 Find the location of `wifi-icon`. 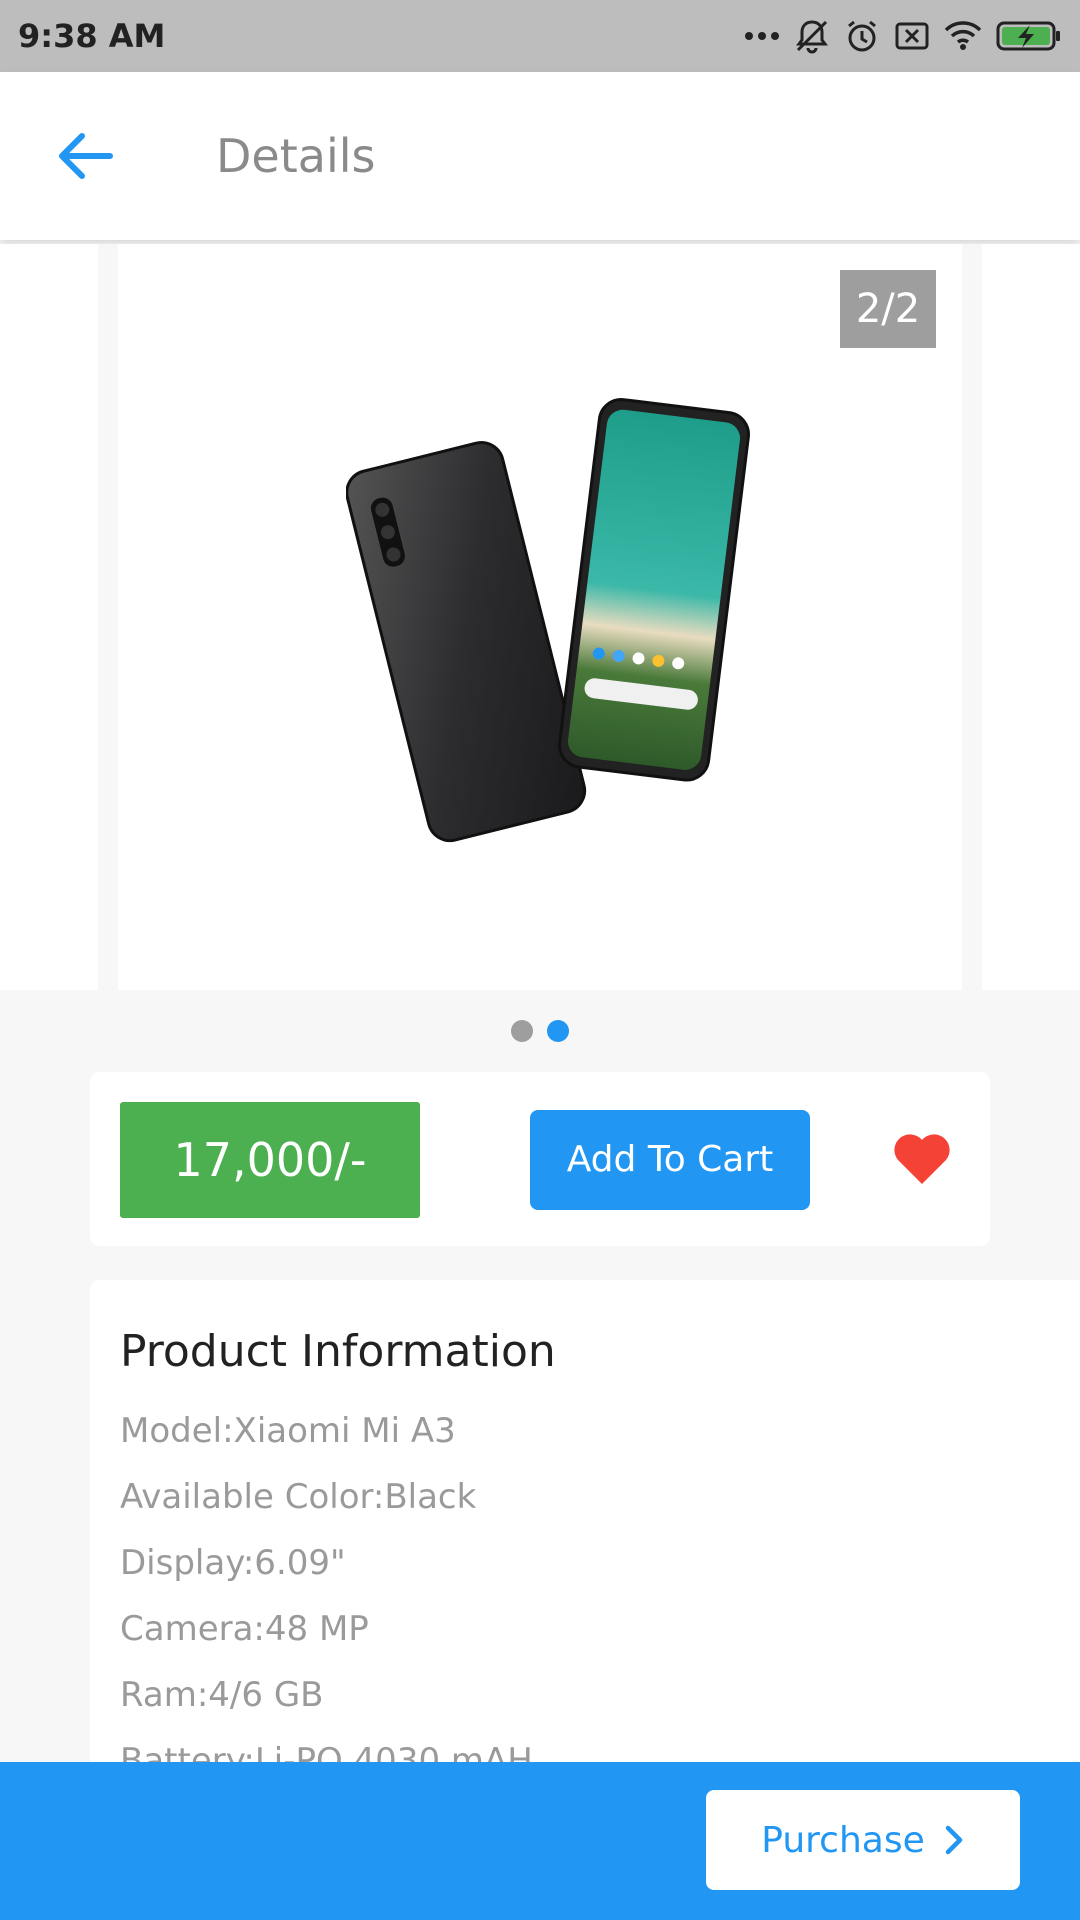

wifi-icon is located at coordinates (963, 35).